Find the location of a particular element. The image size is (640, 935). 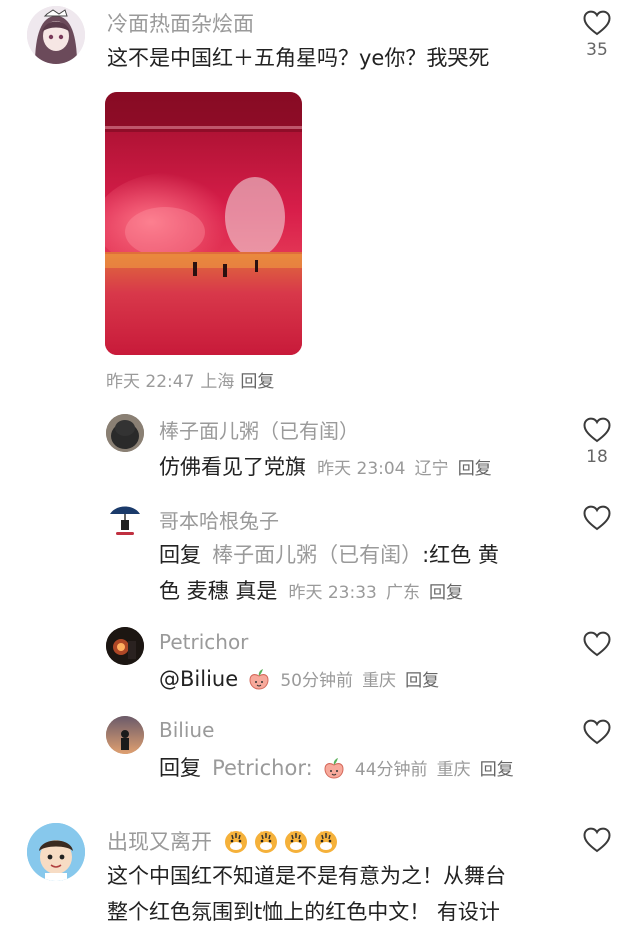

reply-body: @Biliue 50分钟前 重庆 回复 is located at coordinates (299, 679).